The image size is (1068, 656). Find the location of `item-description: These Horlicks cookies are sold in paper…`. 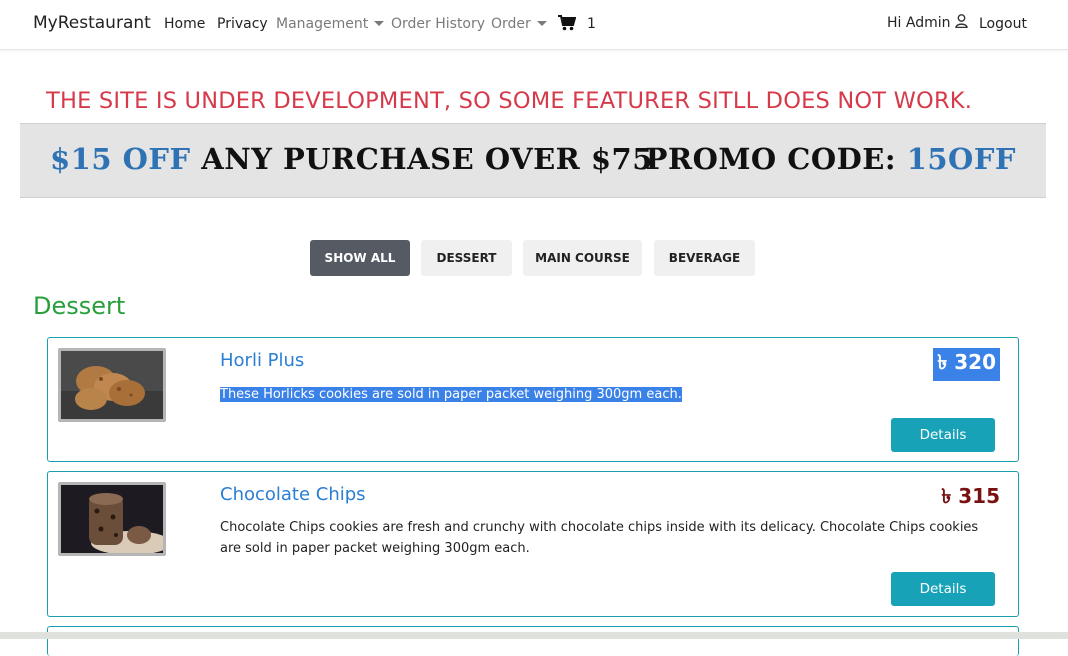

item-description: These Horlicks cookies are sold in paper… is located at coordinates (610, 394).